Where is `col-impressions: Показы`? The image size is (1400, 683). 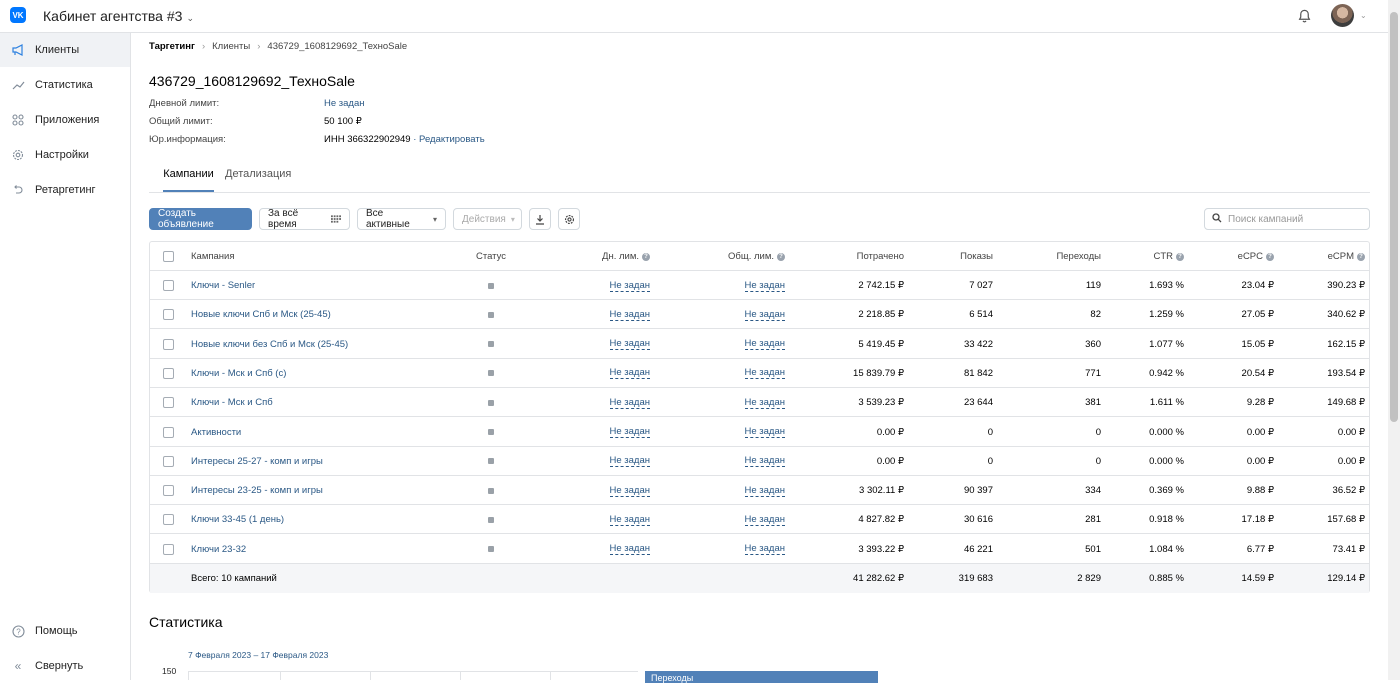 col-impressions: Показы is located at coordinates (951, 256).